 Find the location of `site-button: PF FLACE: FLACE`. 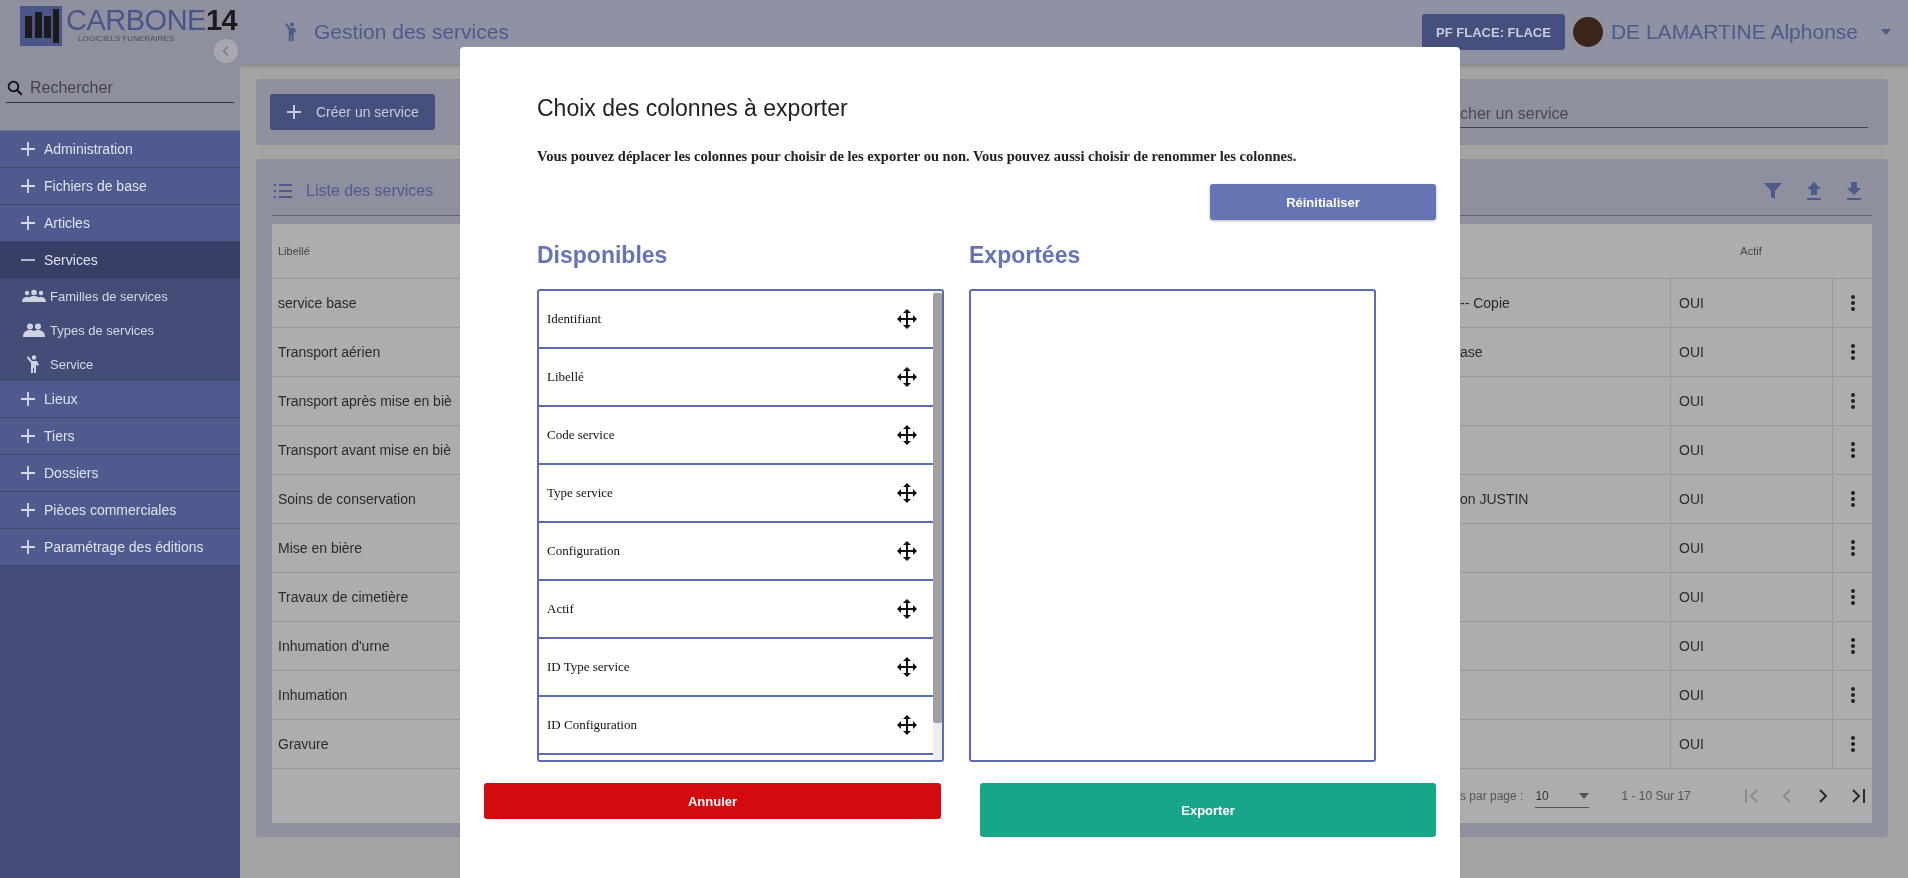

site-button: PF FLACE: FLACE is located at coordinates (1493, 32).